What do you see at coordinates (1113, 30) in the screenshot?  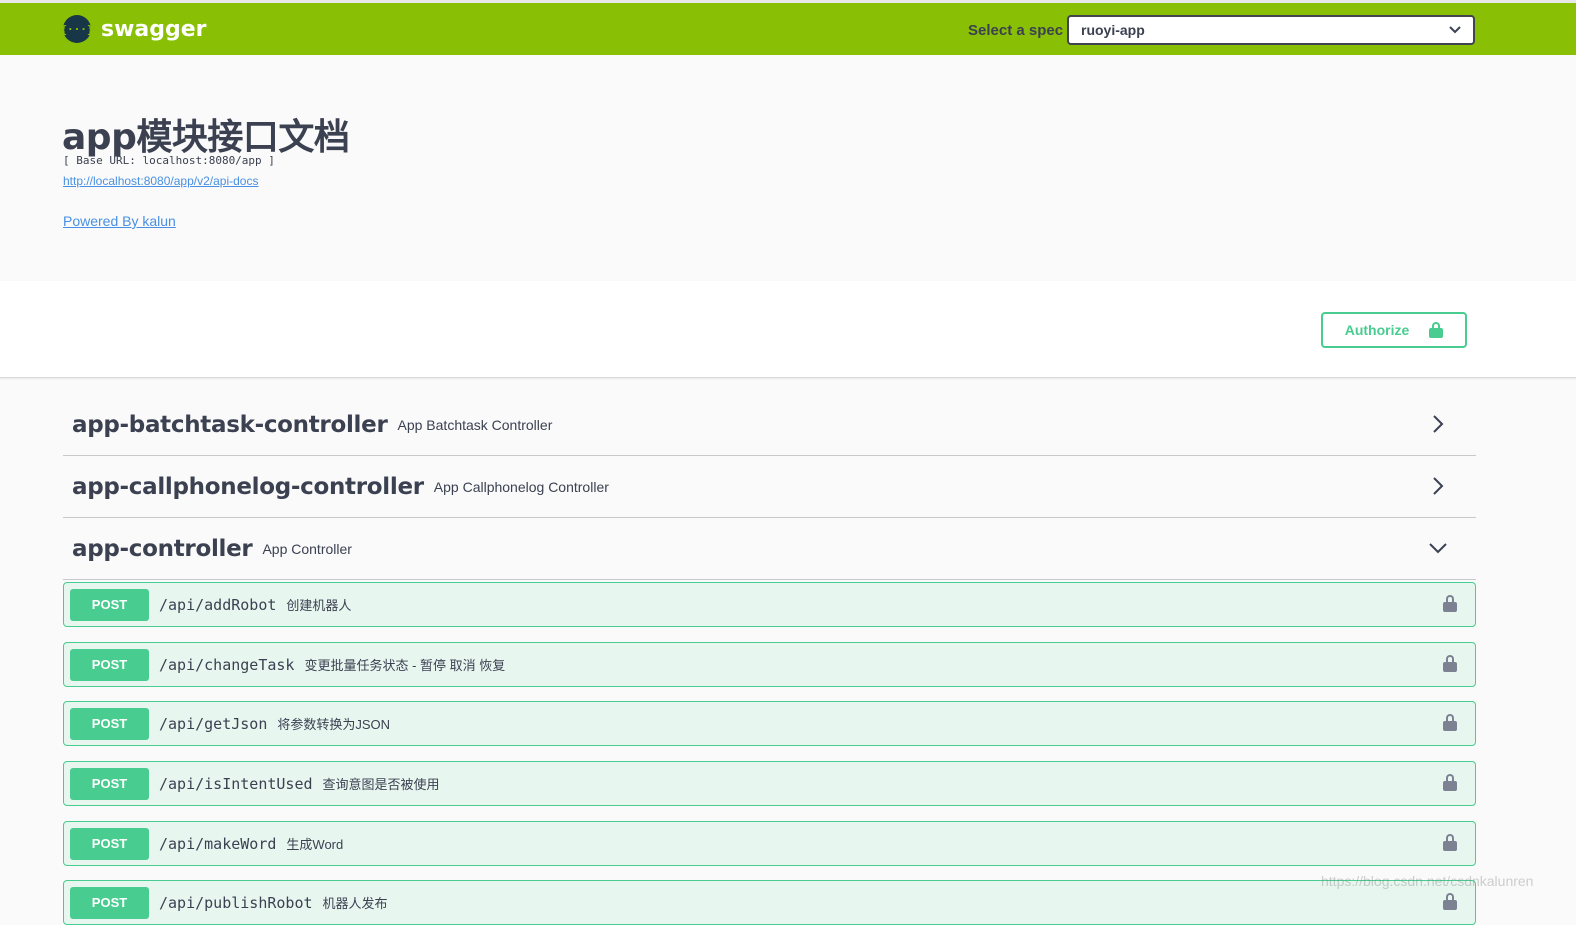 I see `spec-select-value: ruoyi-app` at bounding box center [1113, 30].